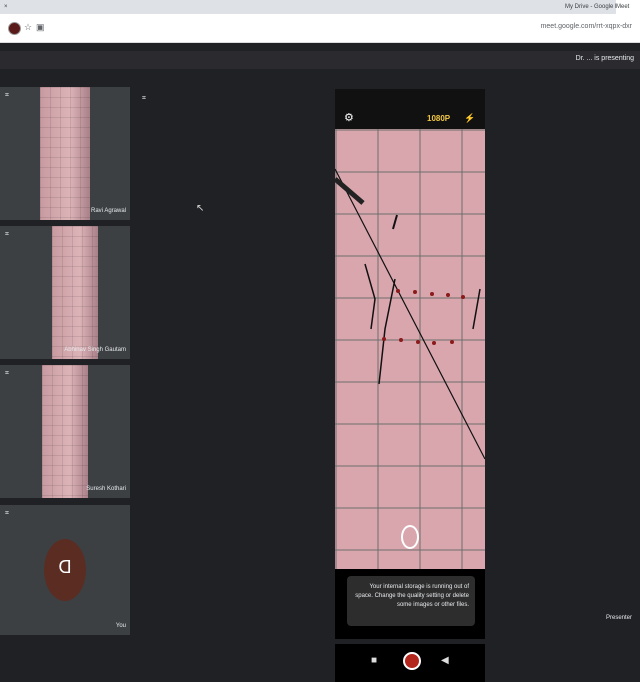  Describe the element at coordinates (445, 660) in the screenshot. I see `back-icon: ◀` at that location.